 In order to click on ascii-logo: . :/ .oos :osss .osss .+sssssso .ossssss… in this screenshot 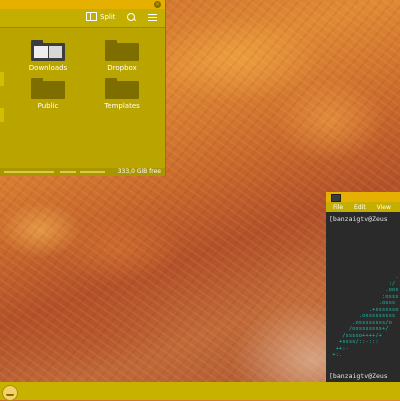, I will do `click(365, 316)`.